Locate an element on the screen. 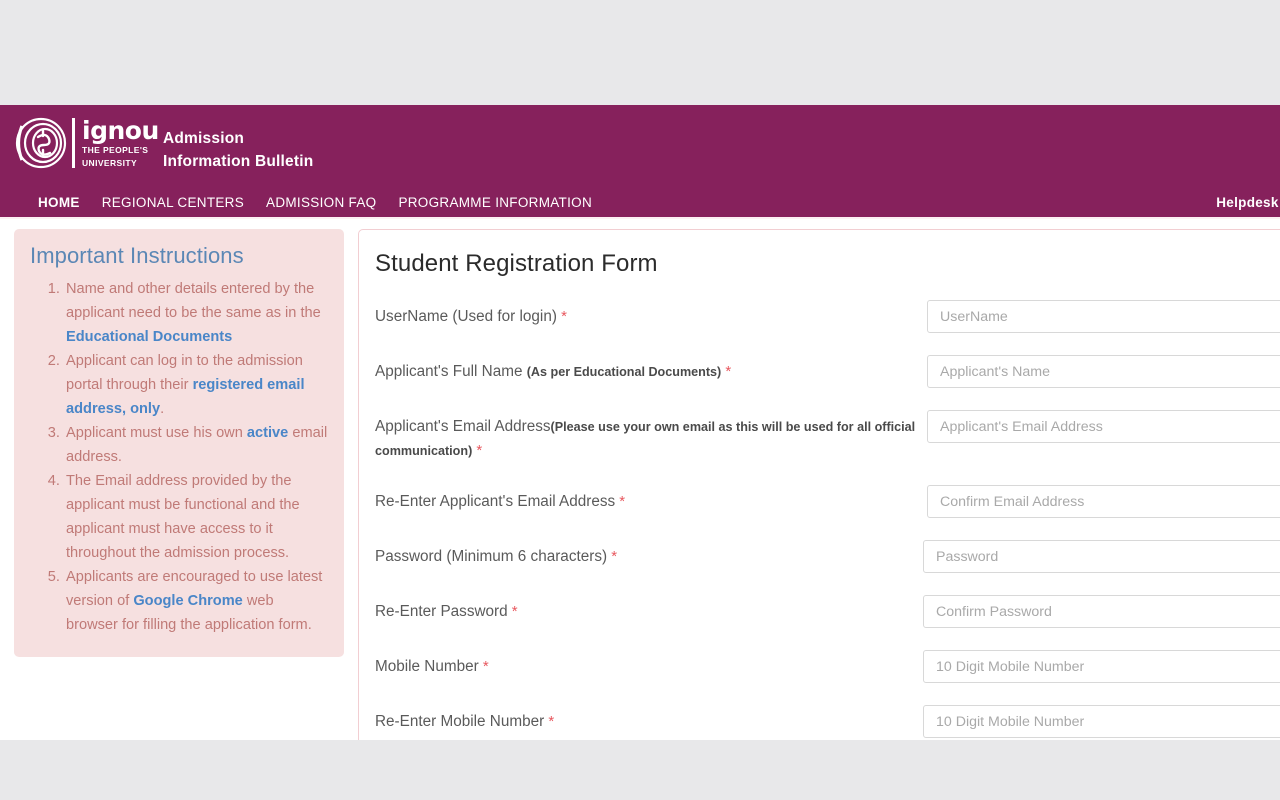  header-title-line1: Admission is located at coordinates (204, 138).